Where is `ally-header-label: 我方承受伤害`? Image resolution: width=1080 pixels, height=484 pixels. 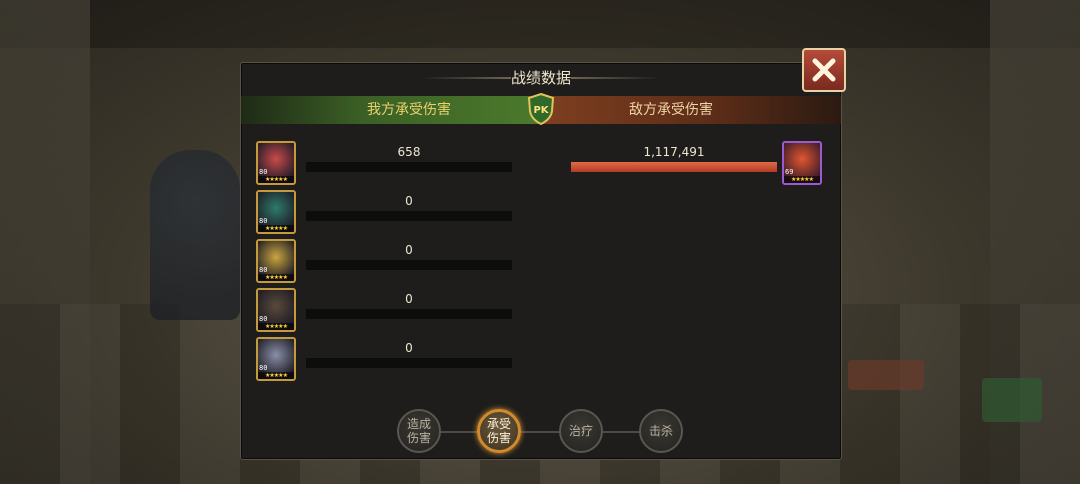
ally-header-label: 我方承受伤害 is located at coordinates (409, 110).